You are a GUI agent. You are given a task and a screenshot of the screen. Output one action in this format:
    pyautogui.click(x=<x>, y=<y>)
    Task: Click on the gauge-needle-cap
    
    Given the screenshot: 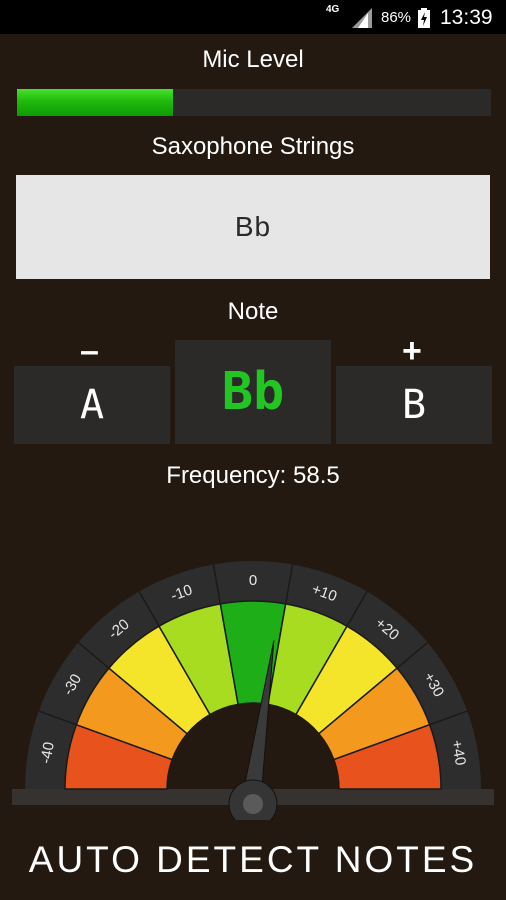 What is the action you would take?
    pyautogui.click(x=253, y=804)
    